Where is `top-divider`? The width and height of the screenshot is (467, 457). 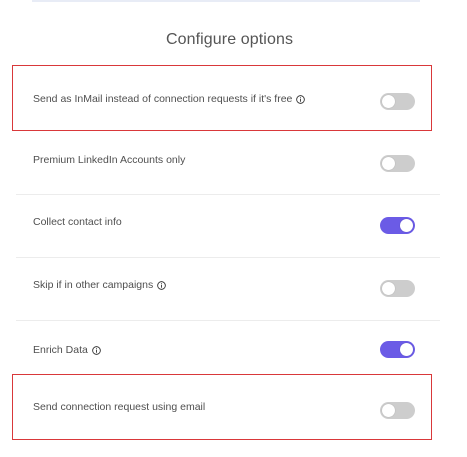 top-divider is located at coordinates (226, 1).